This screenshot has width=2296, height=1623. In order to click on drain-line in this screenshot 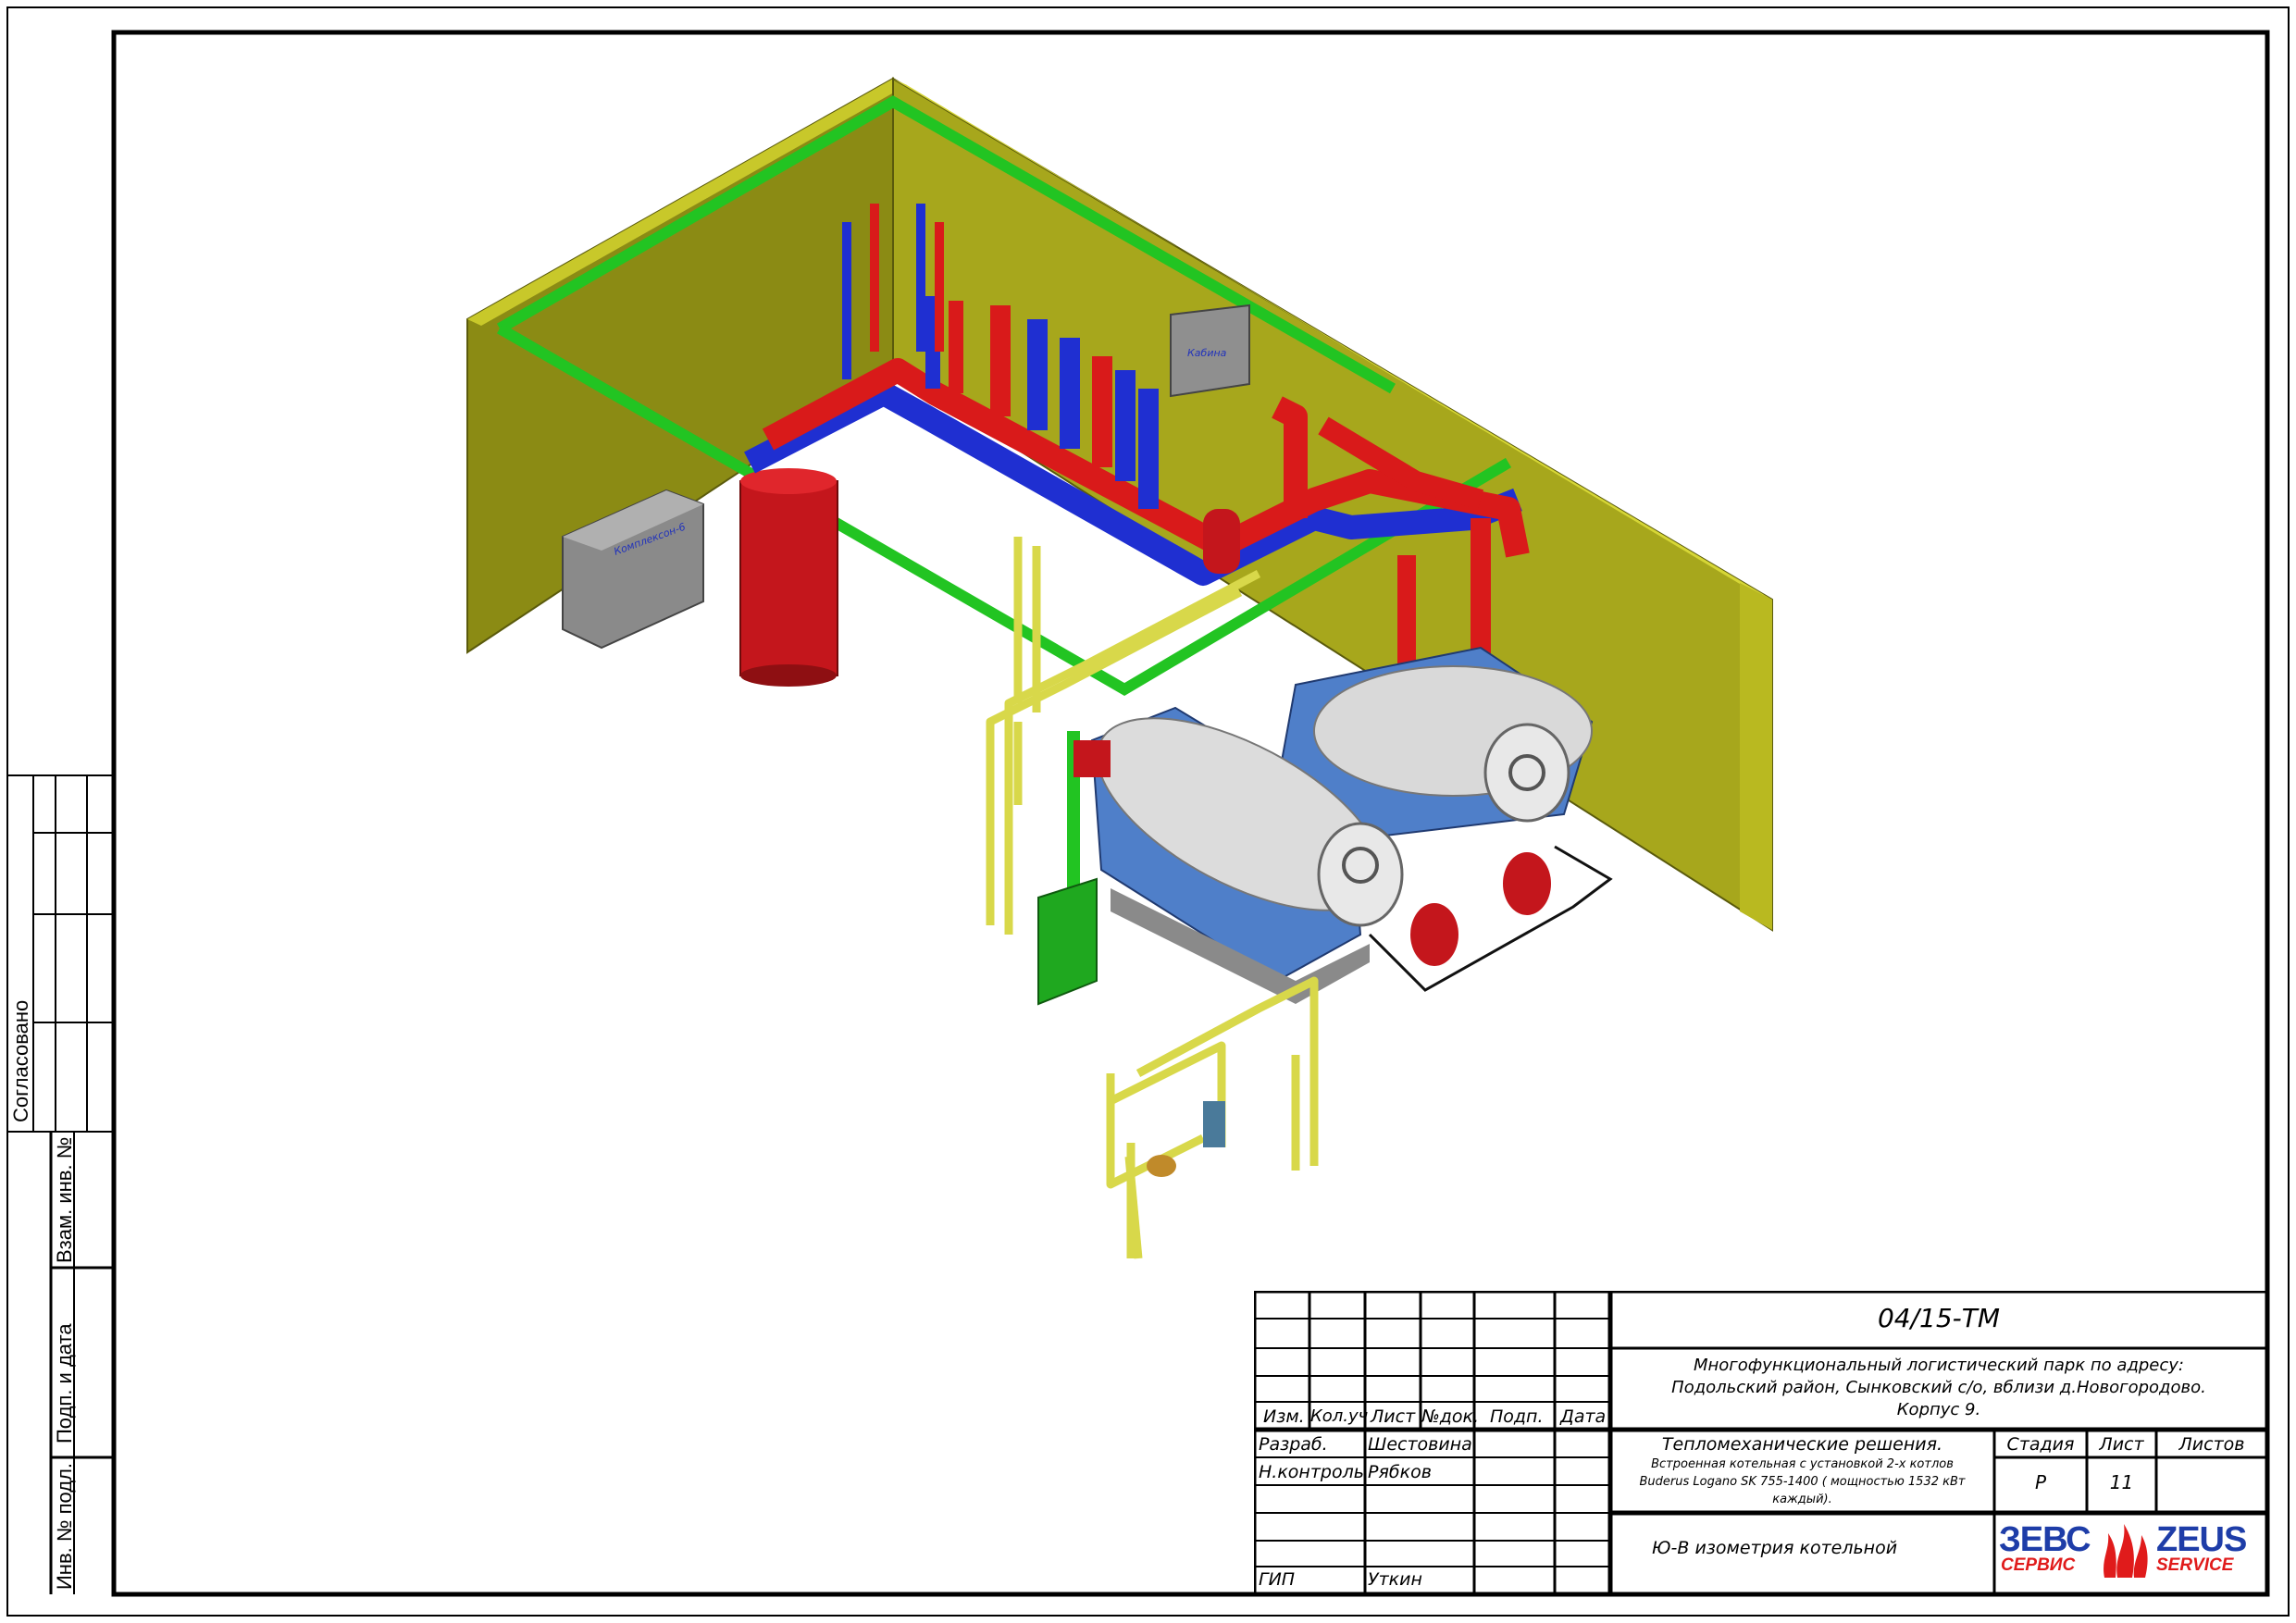, I will do `click(1491, 918)`.